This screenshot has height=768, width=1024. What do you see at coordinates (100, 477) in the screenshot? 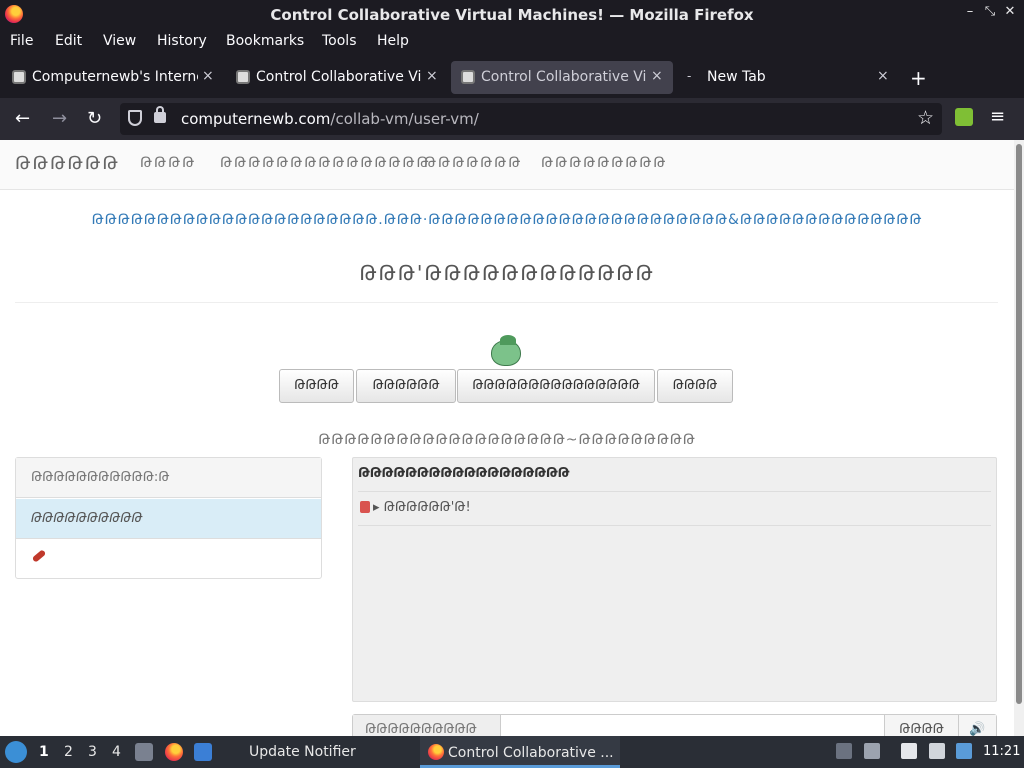
I see `users-count-label: ԹԹԹԹԹԹԹԹԹԹԹ:Թ` at bounding box center [100, 477].